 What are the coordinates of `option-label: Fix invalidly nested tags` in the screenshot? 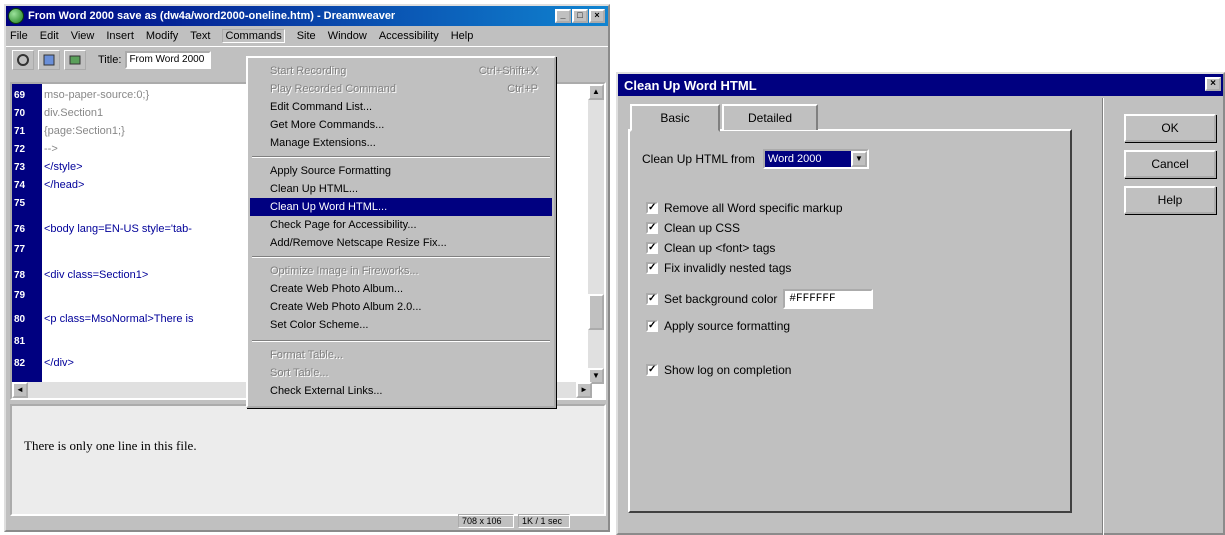 It's located at (728, 268).